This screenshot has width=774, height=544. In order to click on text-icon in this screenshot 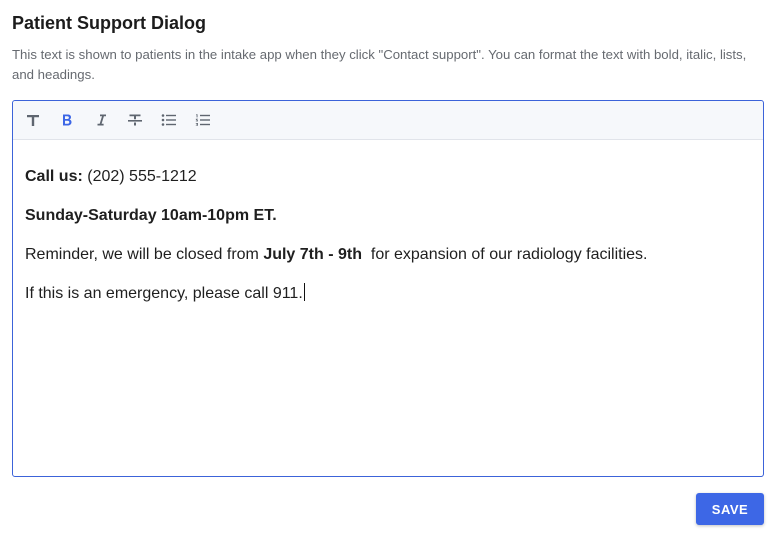, I will do `click(33, 120)`.